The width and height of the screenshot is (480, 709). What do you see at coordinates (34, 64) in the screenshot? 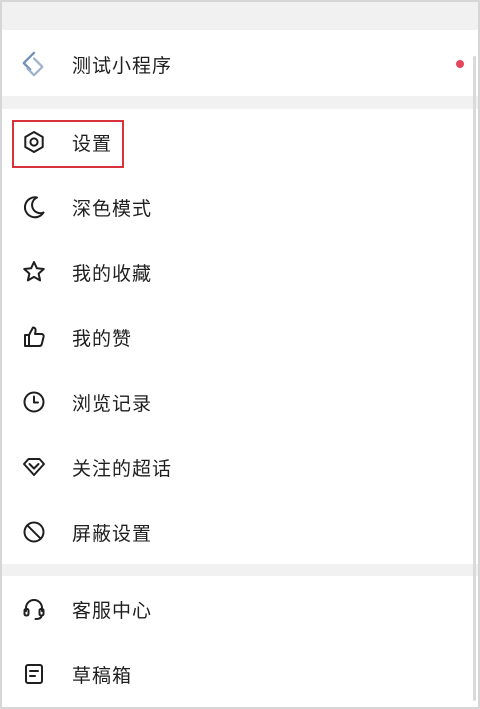
I see `mini-program-logo-icon` at bounding box center [34, 64].